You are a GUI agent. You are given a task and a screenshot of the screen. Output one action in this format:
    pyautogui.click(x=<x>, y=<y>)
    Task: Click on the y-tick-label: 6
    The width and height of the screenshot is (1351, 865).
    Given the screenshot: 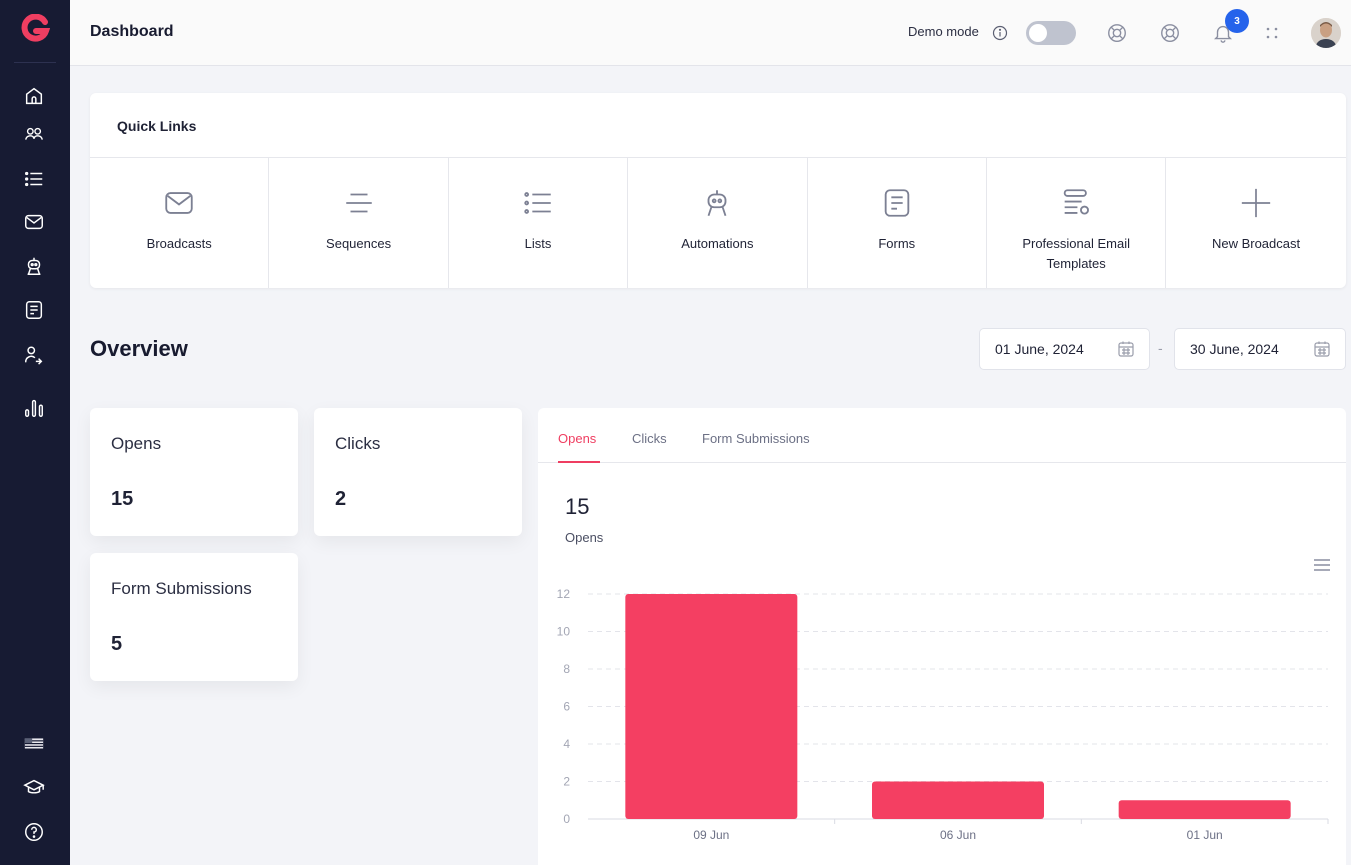 What is the action you would take?
    pyautogui.click(x=566, y=707)
    